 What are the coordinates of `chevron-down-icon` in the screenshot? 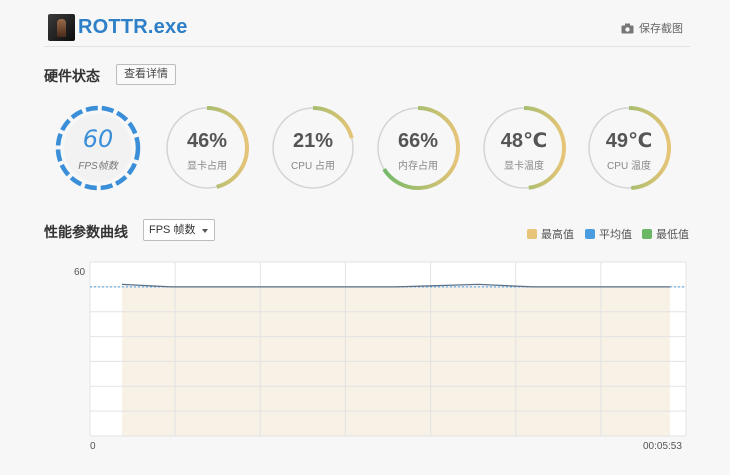 It's located at (205, 231).